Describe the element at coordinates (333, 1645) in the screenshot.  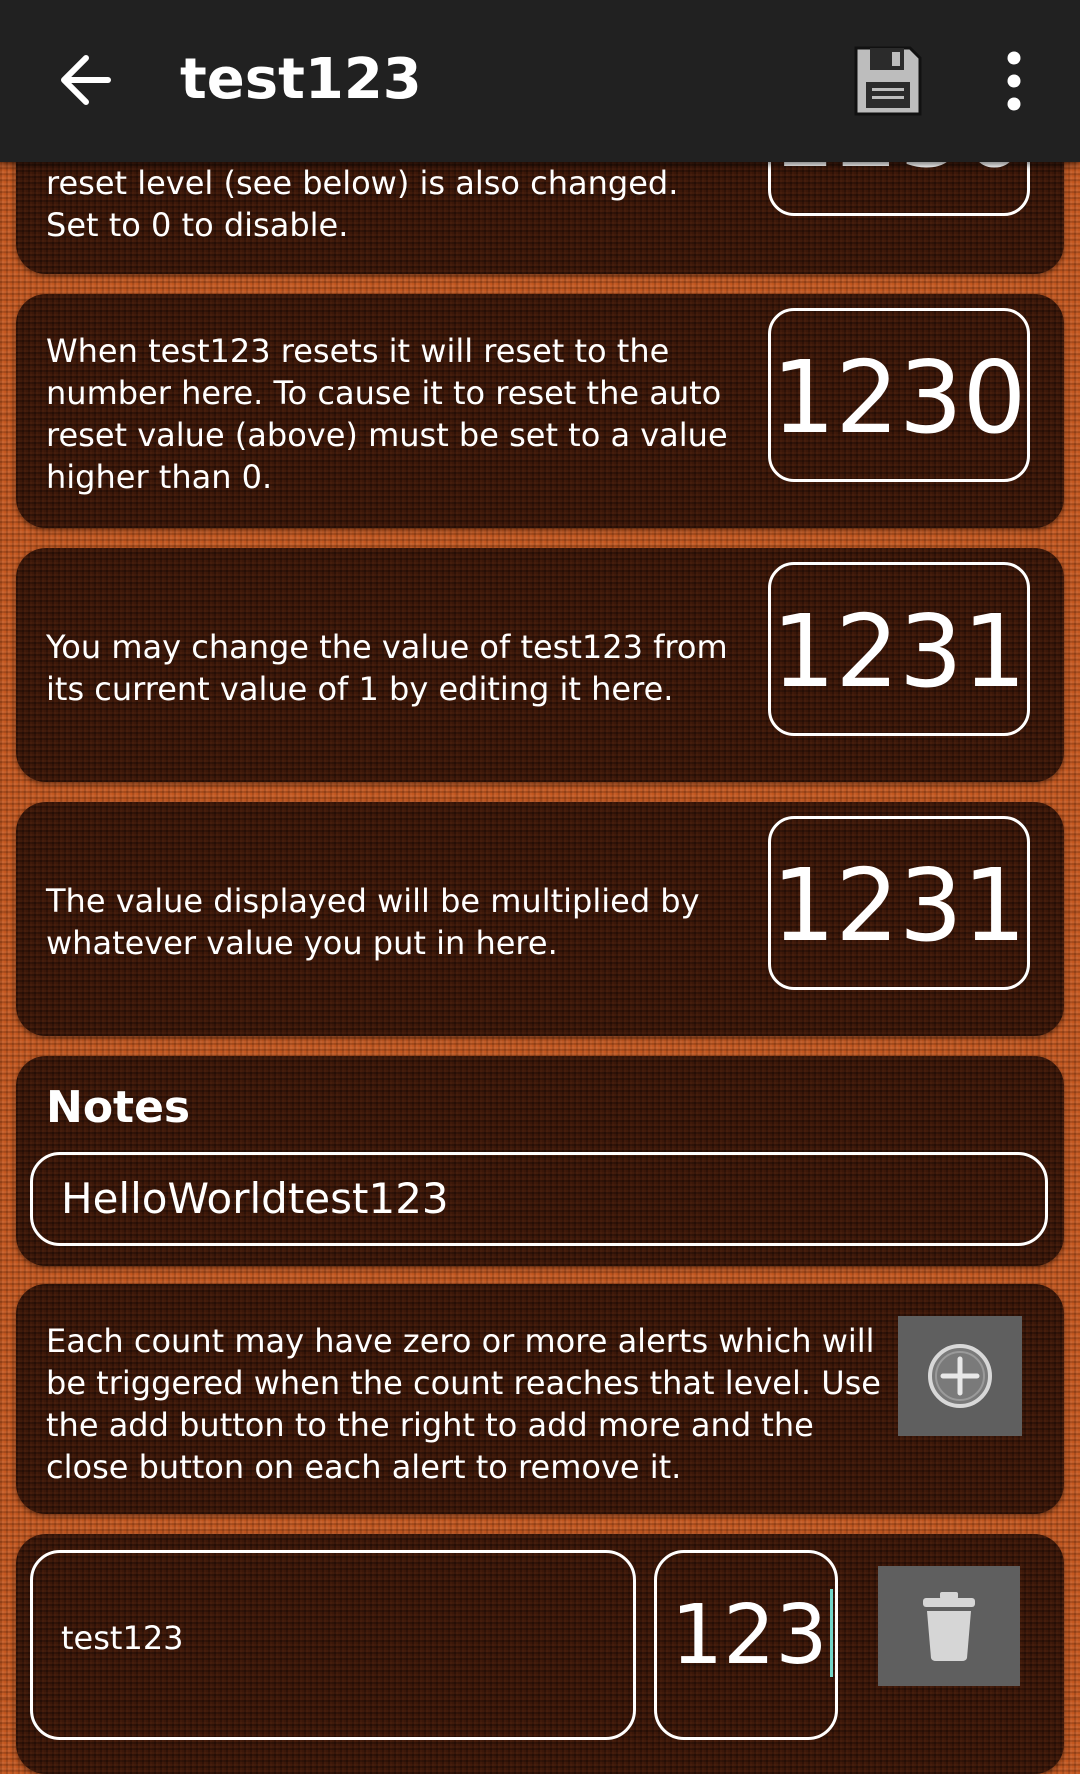
I see `alert-name-input: test123` at that location.